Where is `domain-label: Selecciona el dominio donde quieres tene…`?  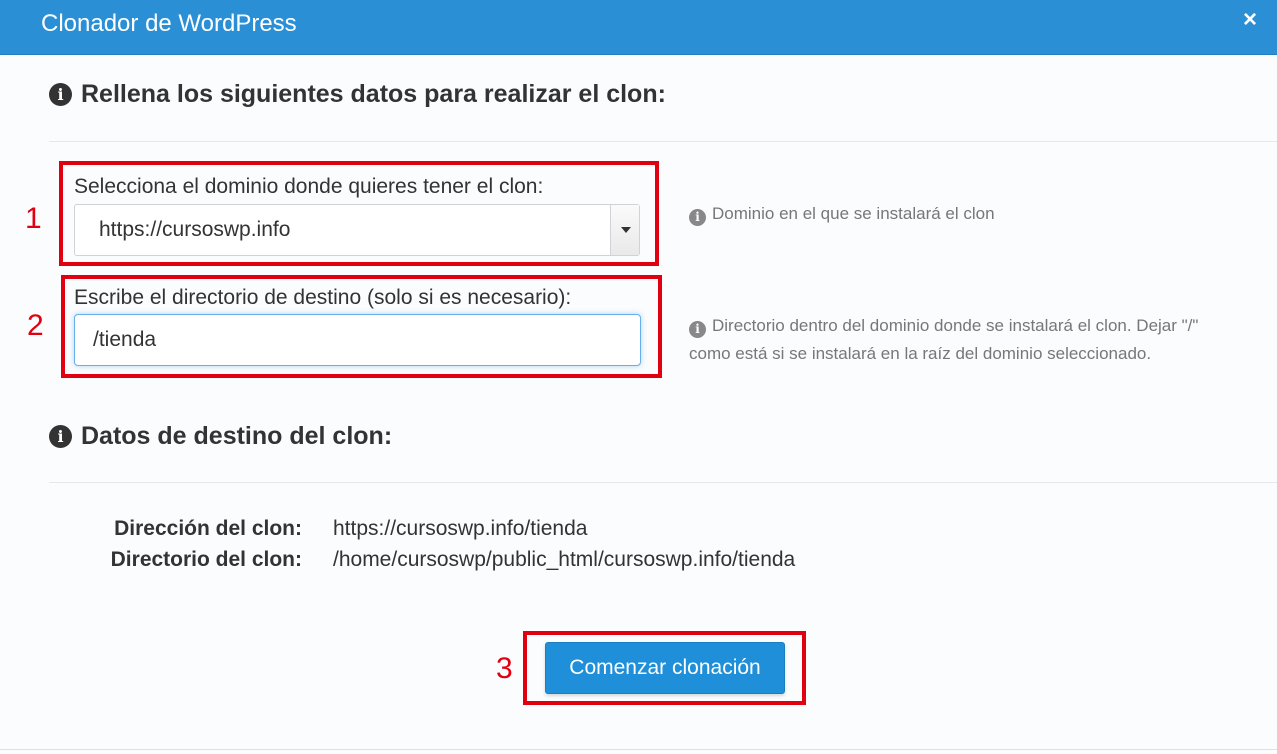 domain-label: Selecciona el dominio donde quieres tene… is located at coordinates (309, 186).